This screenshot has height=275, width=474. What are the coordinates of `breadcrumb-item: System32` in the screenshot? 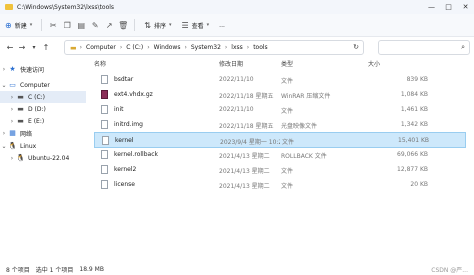 It's located at (206, 47).